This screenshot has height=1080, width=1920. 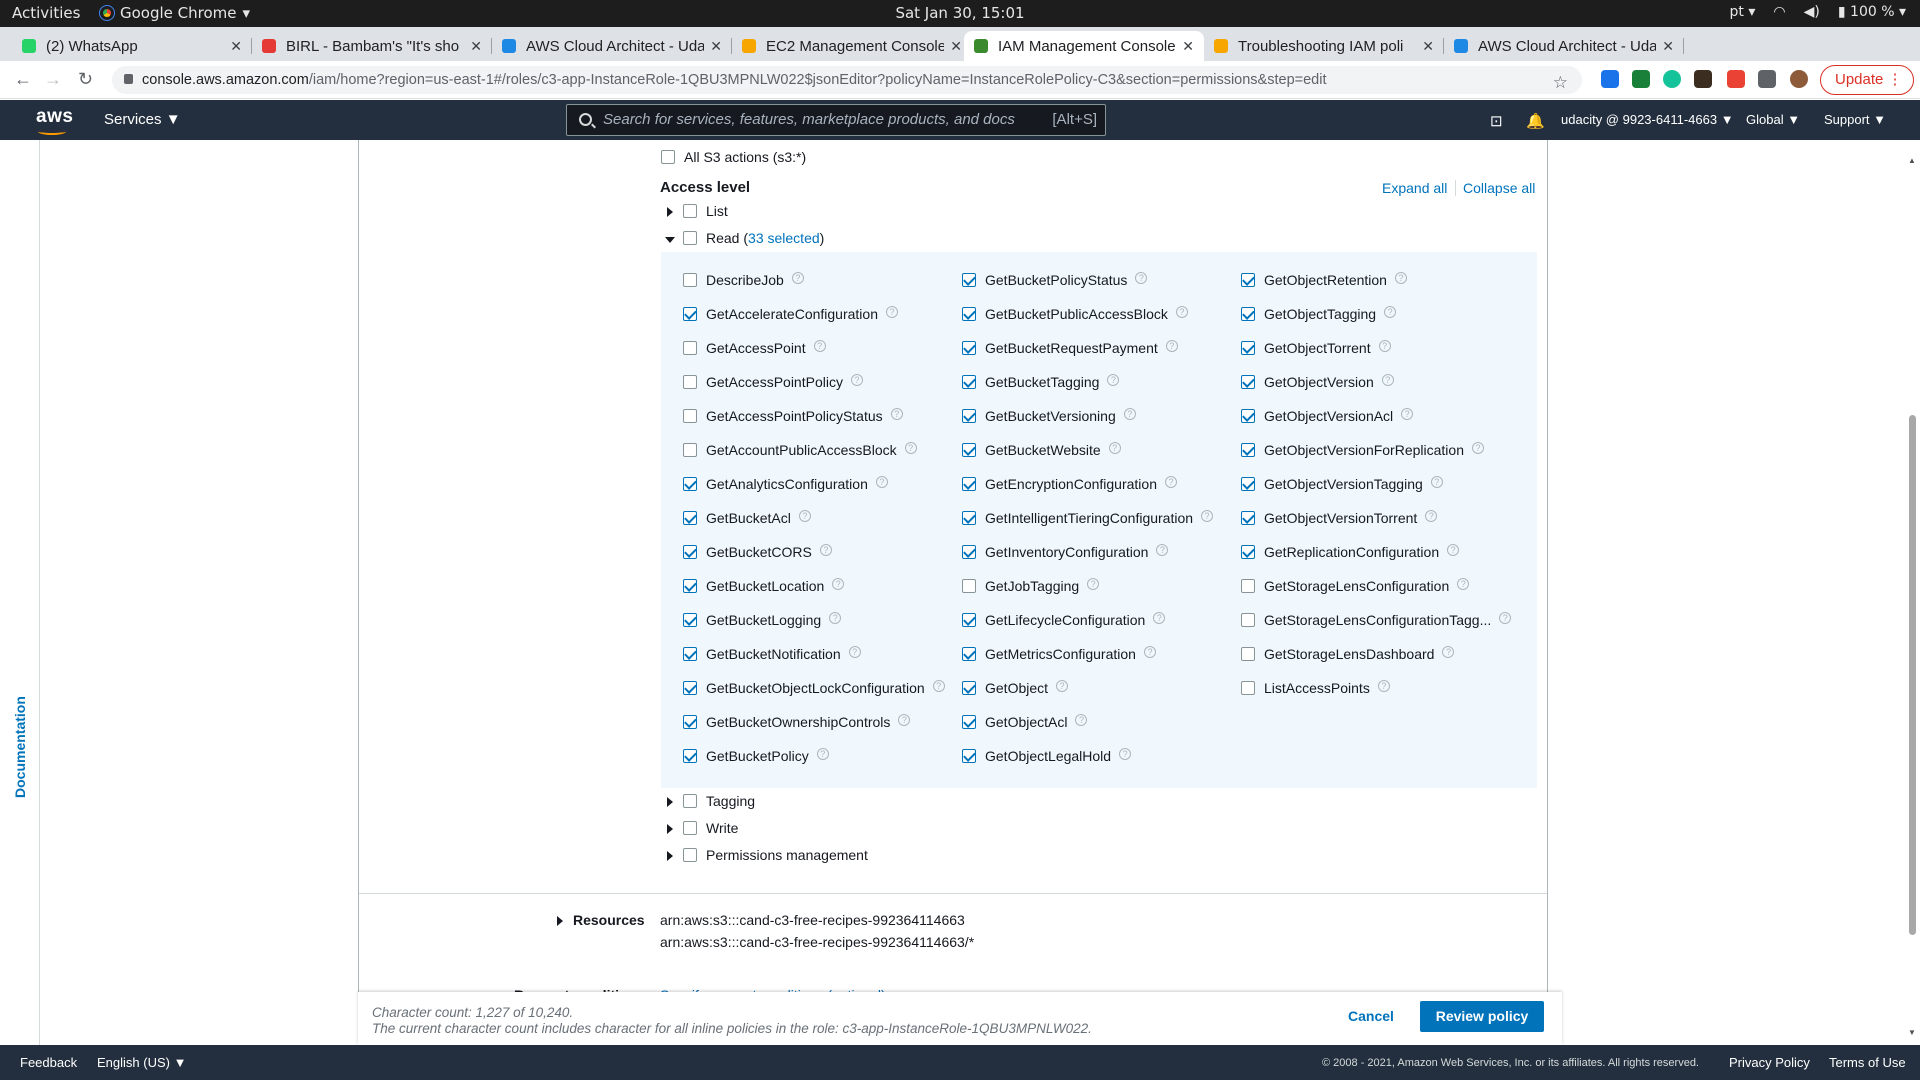 I want to click on expand-list-icon, so click(x=670, y=212).